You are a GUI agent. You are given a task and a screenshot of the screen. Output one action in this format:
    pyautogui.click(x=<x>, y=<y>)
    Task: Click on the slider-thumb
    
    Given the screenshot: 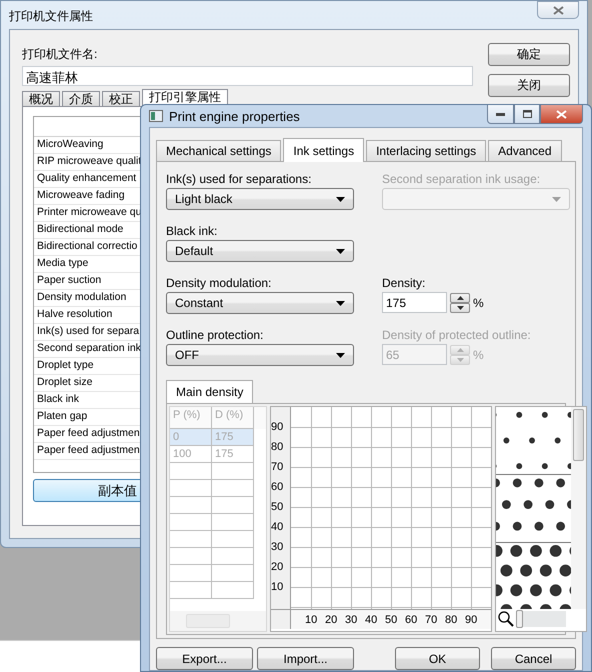 What is the action you would take?
    pyautogui.click(x=519, y=619)
    